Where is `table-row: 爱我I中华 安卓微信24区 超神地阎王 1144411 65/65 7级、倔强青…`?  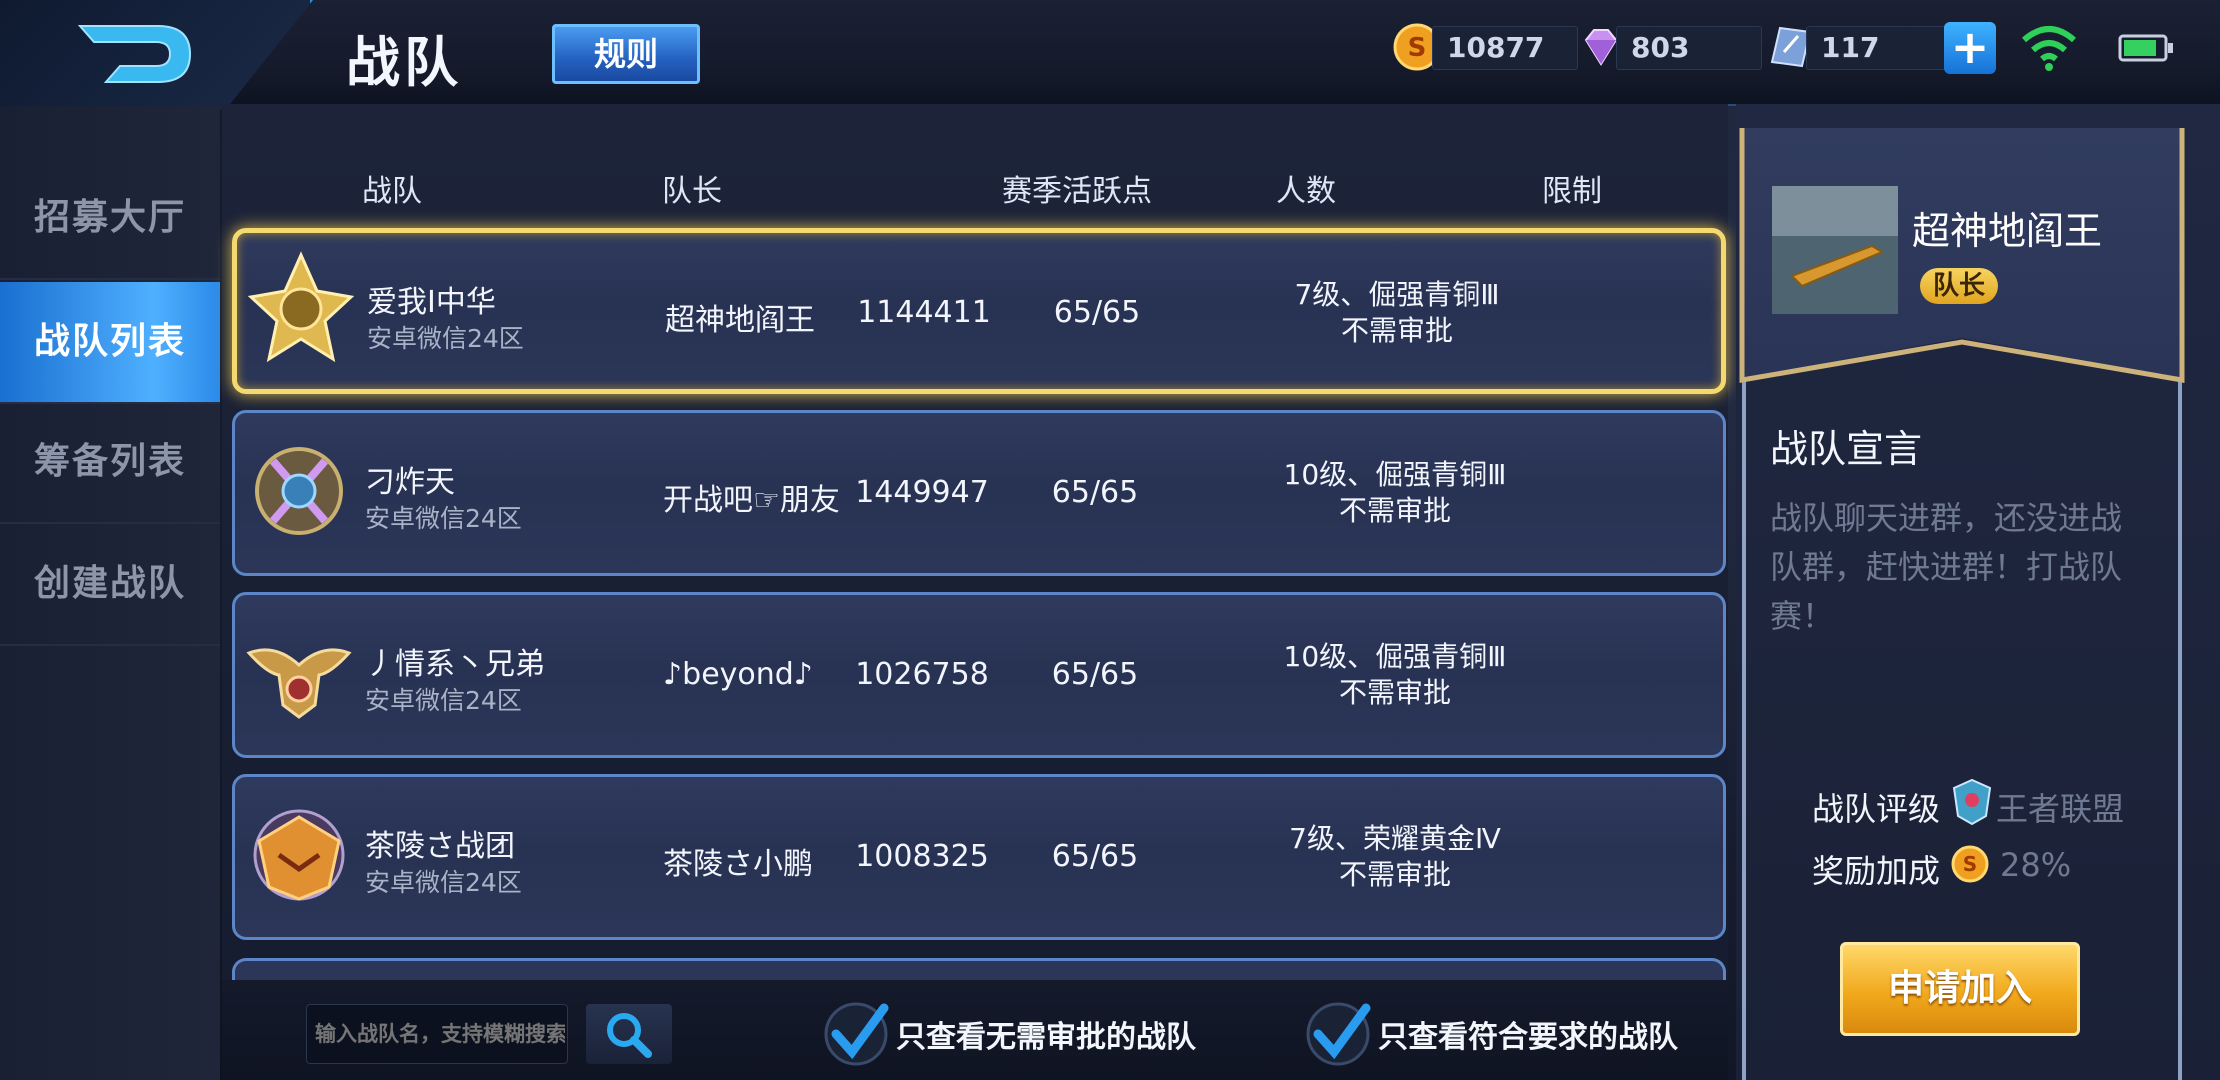
table-row: 爱我I中华 安卓微信24区 超神地阎王 1144411 65/65 7级、倔强青… is located at coordinates (979, 311).